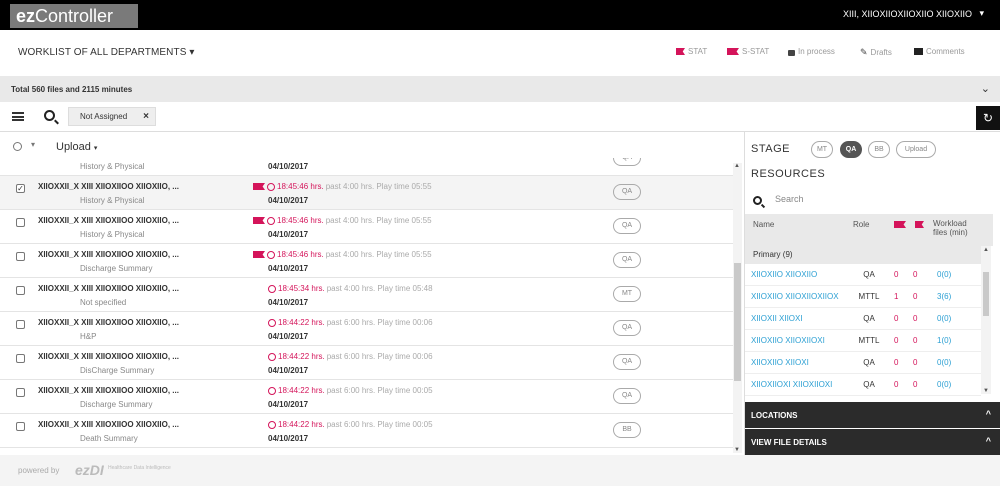 This screenshot has width=1000, height=486. I want to click on refresh-button: ↻, so click(988, 118).